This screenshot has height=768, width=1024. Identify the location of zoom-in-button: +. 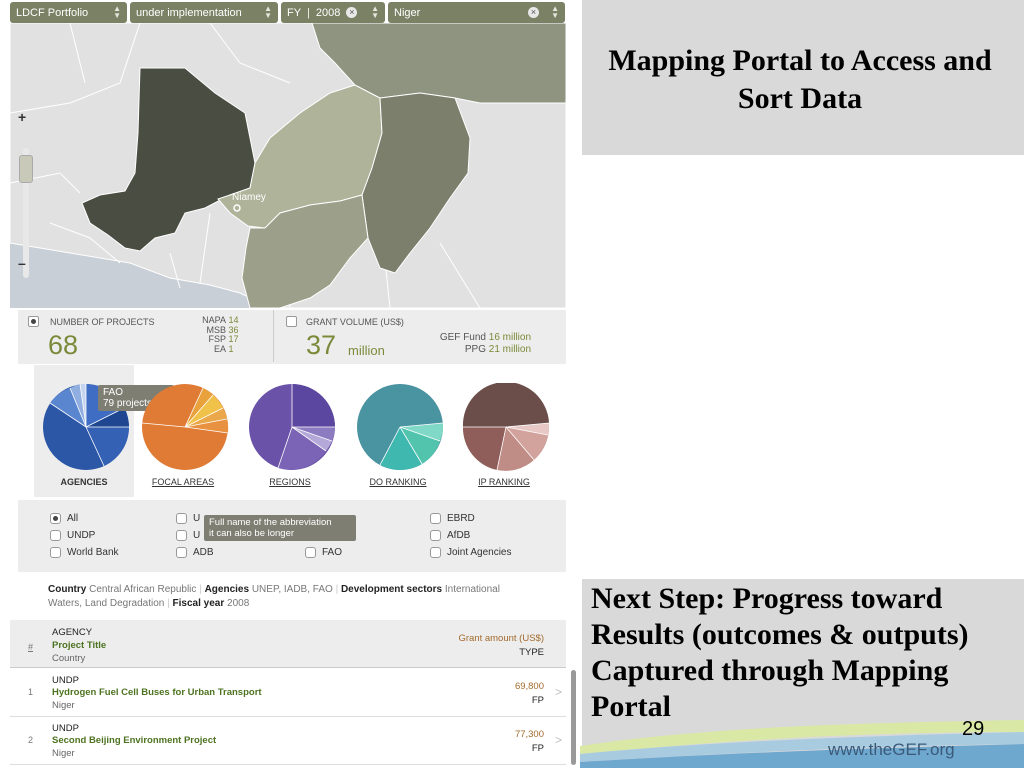
(22, 117).